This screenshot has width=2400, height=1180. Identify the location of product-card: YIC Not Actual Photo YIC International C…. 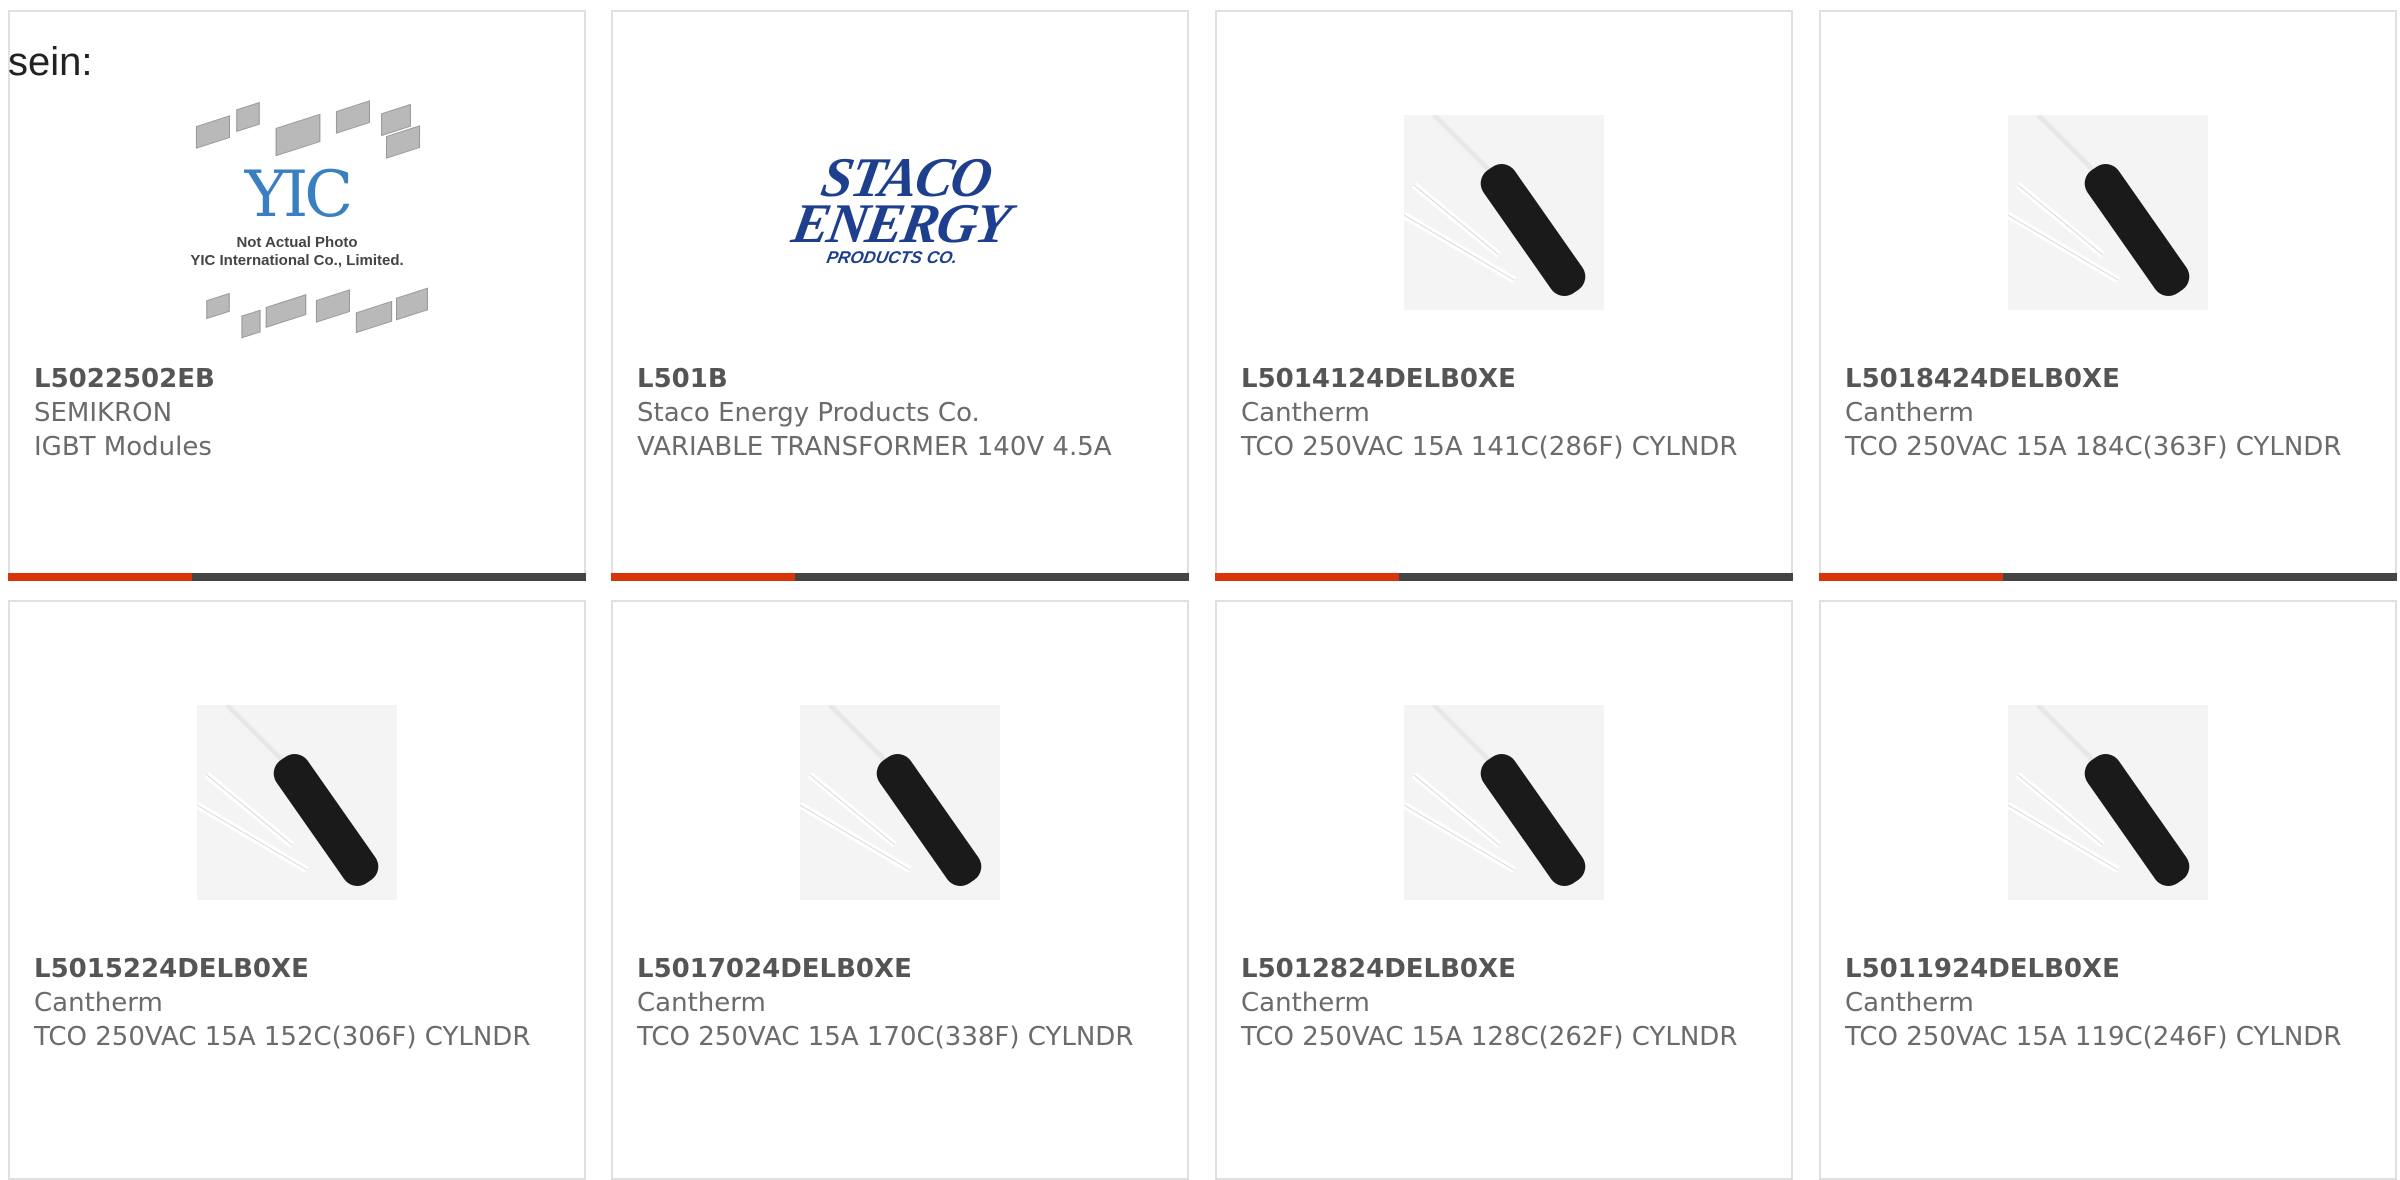
(297, 295).